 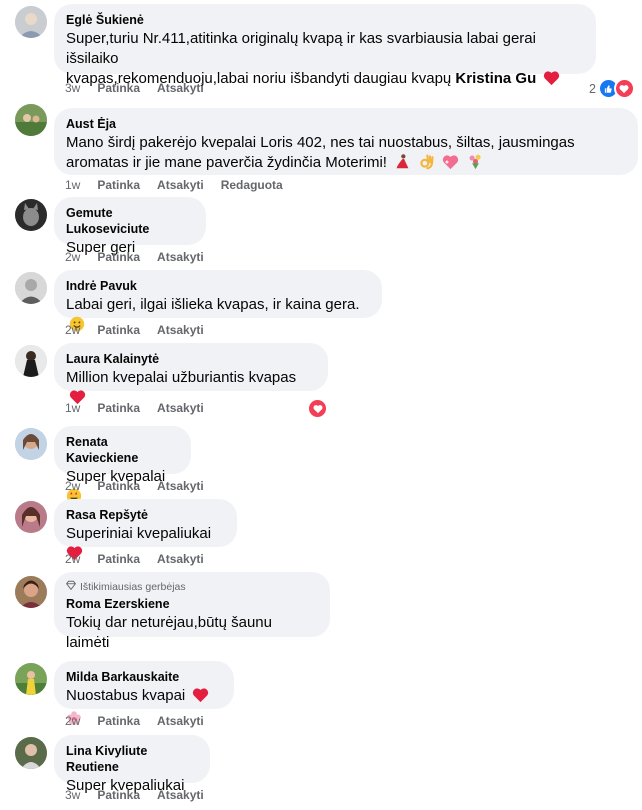 What do you see at coordinates (192, 604) in the screenshot?
I see `author-name: Roma Ezerskiene` at bounding box center [192, 604].